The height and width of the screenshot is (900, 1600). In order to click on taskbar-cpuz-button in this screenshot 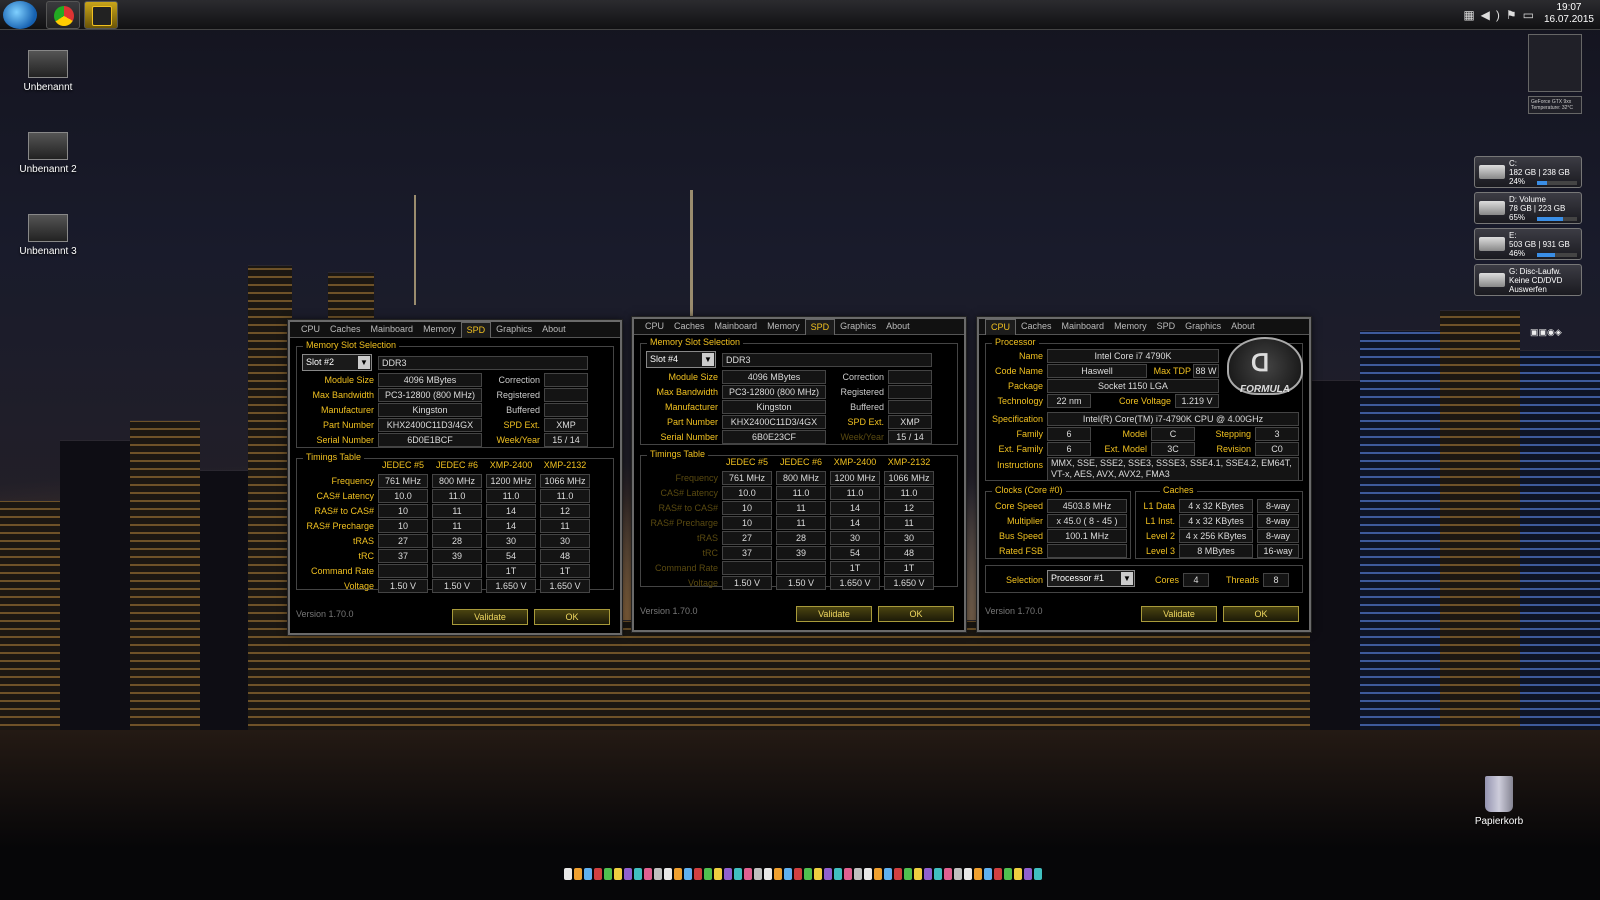, I will do `click(101, 15)`.